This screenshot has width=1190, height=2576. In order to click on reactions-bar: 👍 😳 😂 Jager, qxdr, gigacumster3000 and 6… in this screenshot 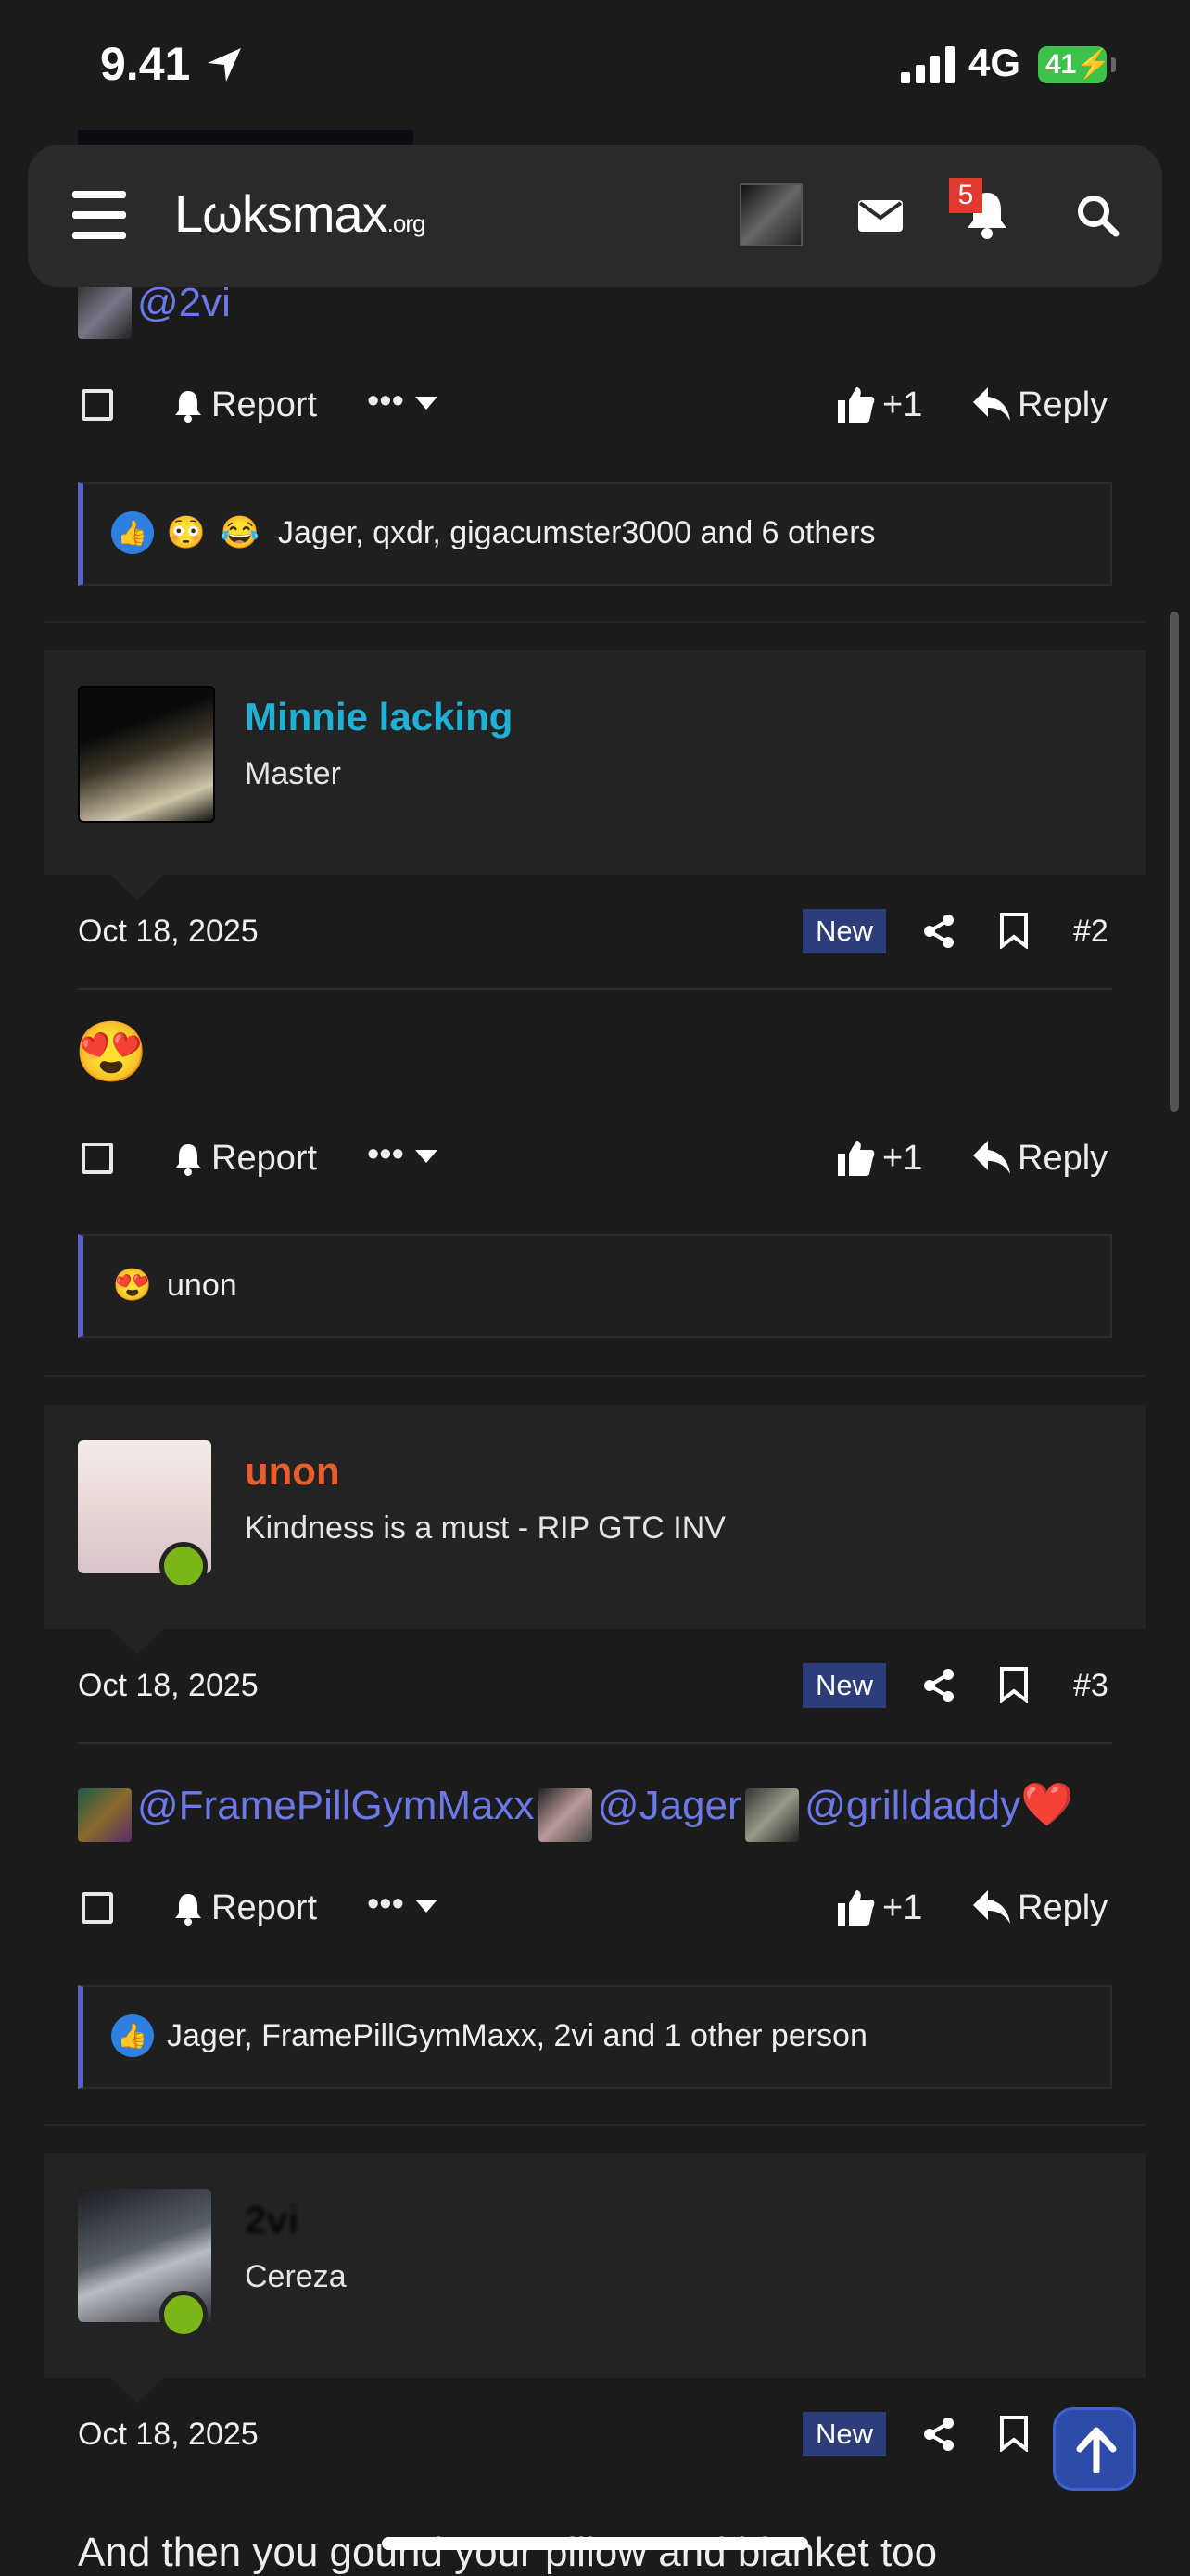, I will do `click(595, 534)`.